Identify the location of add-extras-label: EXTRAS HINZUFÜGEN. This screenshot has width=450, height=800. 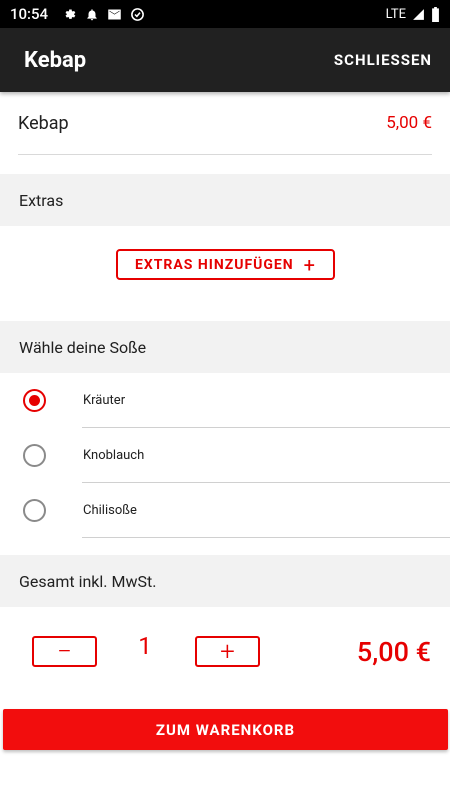
(214, 264).